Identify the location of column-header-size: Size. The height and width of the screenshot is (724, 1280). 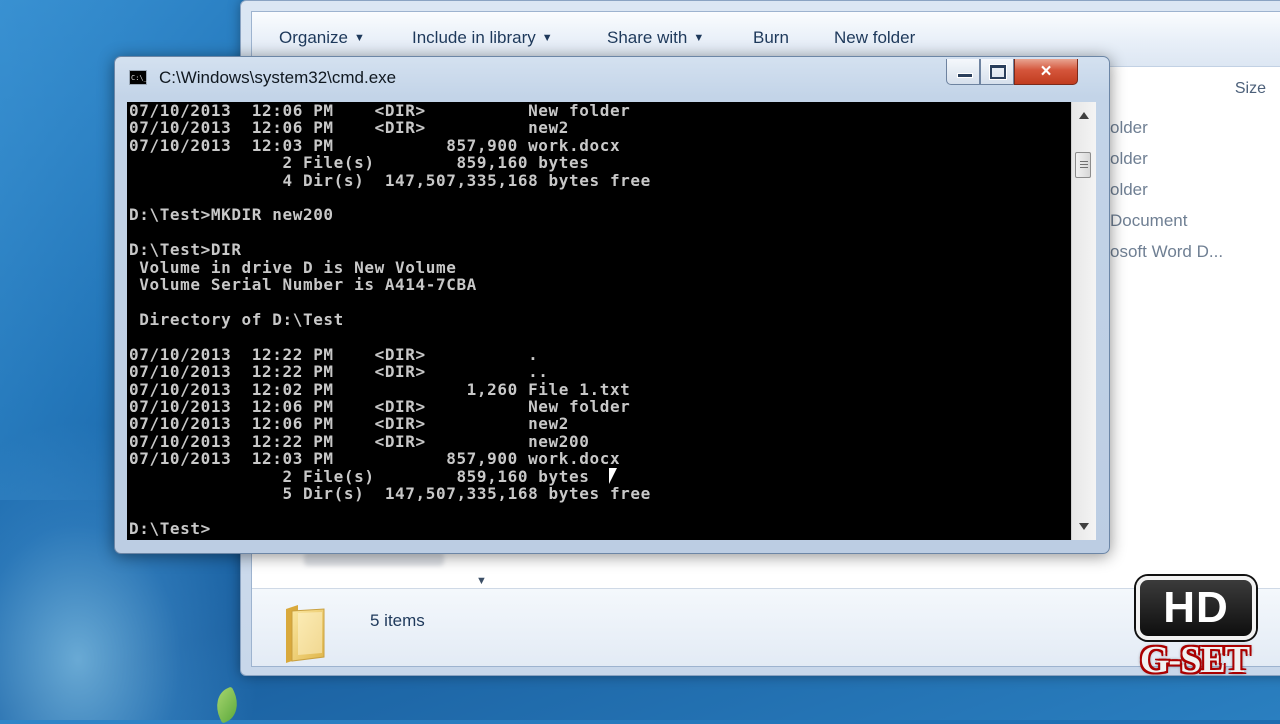
(1250, 89).